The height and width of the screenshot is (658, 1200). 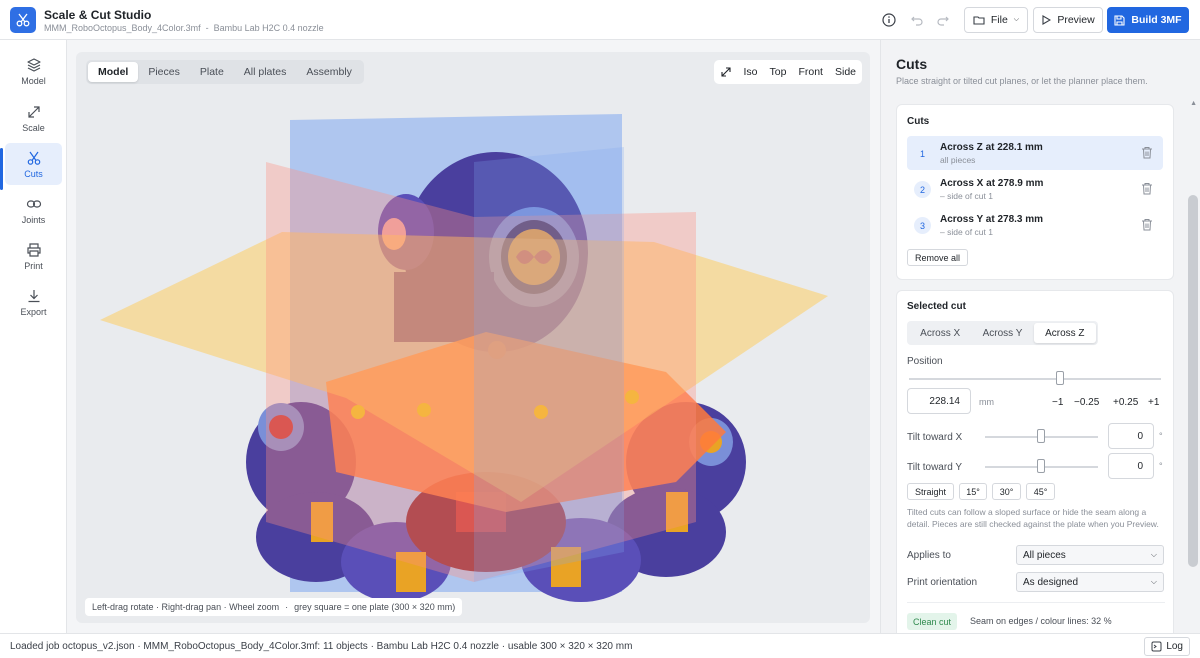 I want to click on cut-row-3: 3 Across Y at 278.3 mm – side of cut 1, so click(x=1035, y=225).